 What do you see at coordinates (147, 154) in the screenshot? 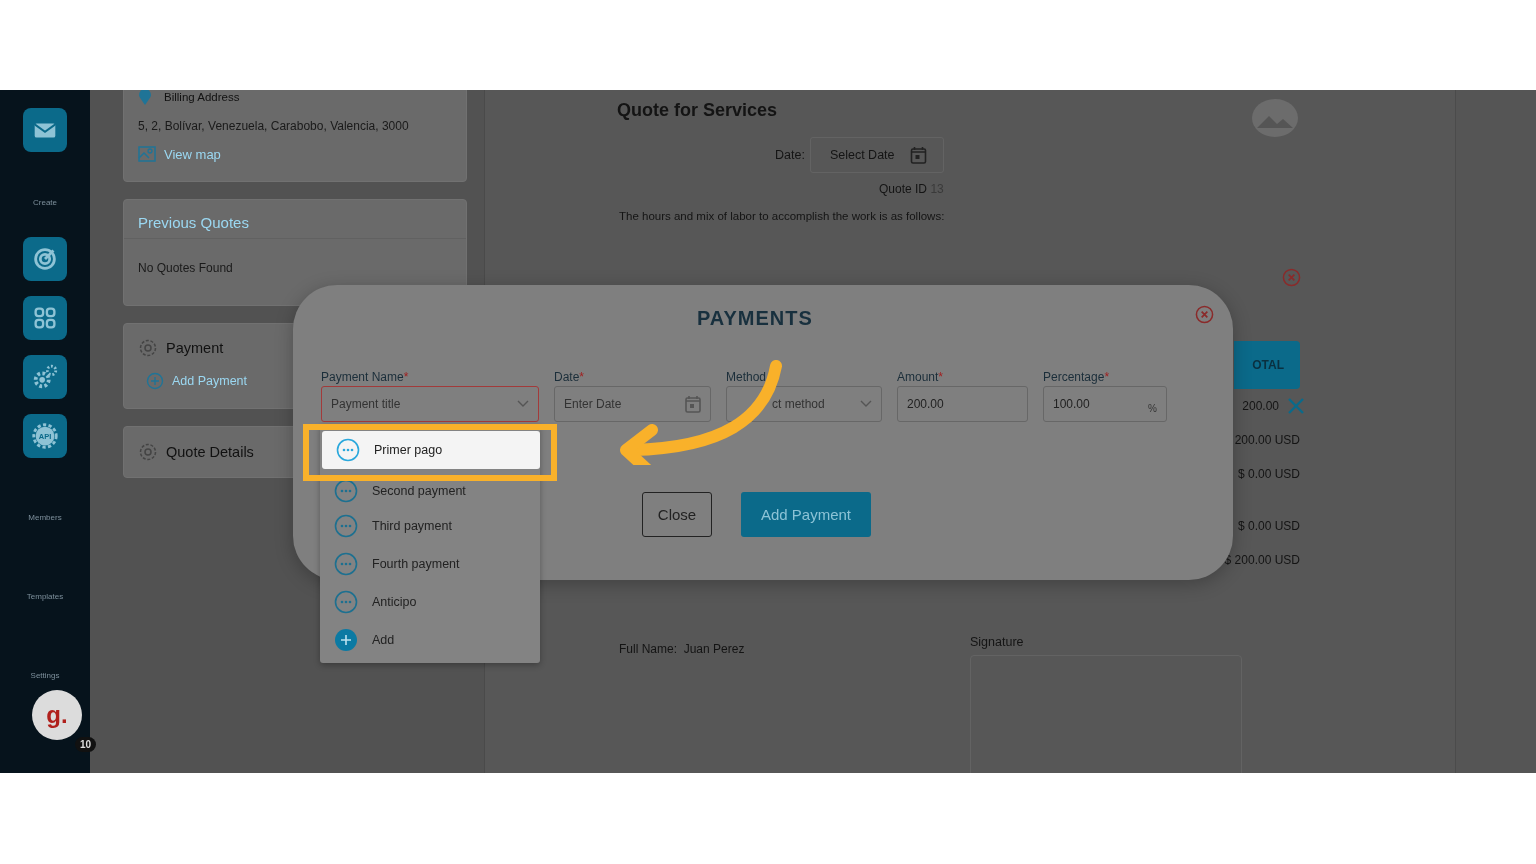
I see `map-image-icon` at bounding box center [147, 154].